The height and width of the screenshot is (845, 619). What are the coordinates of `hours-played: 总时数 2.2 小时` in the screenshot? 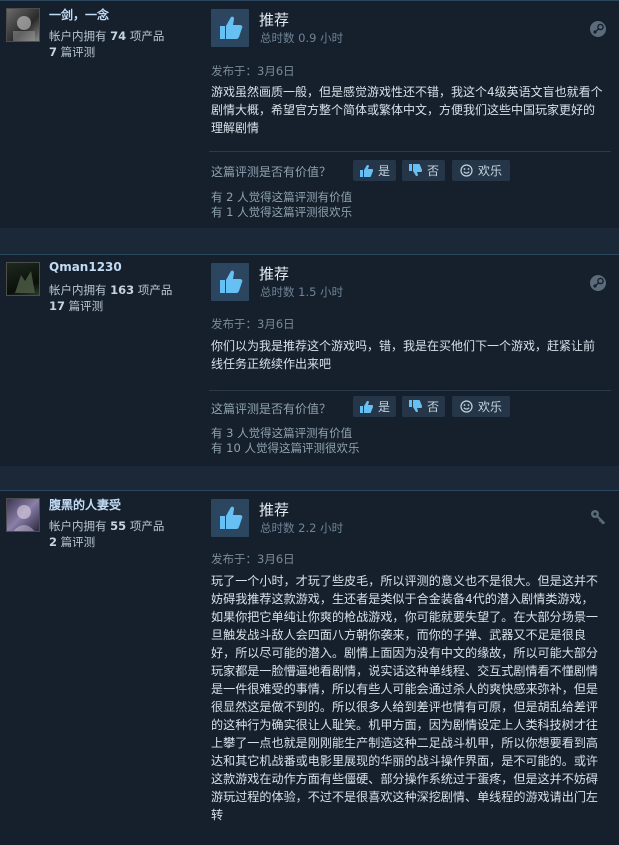 It's located at (302, 528).